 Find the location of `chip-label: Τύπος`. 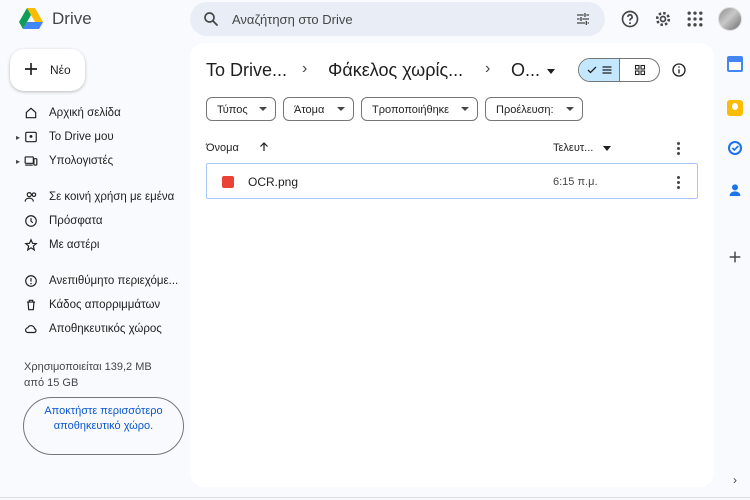

chip-label: Τύπος is located at coordinates (232, 110).